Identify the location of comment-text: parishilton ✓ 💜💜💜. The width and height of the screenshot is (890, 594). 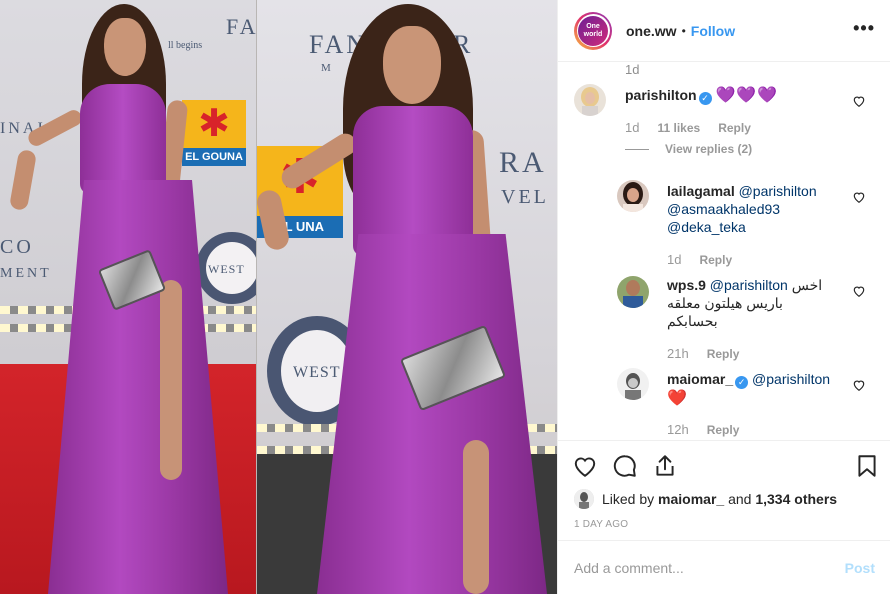
(740, 95).